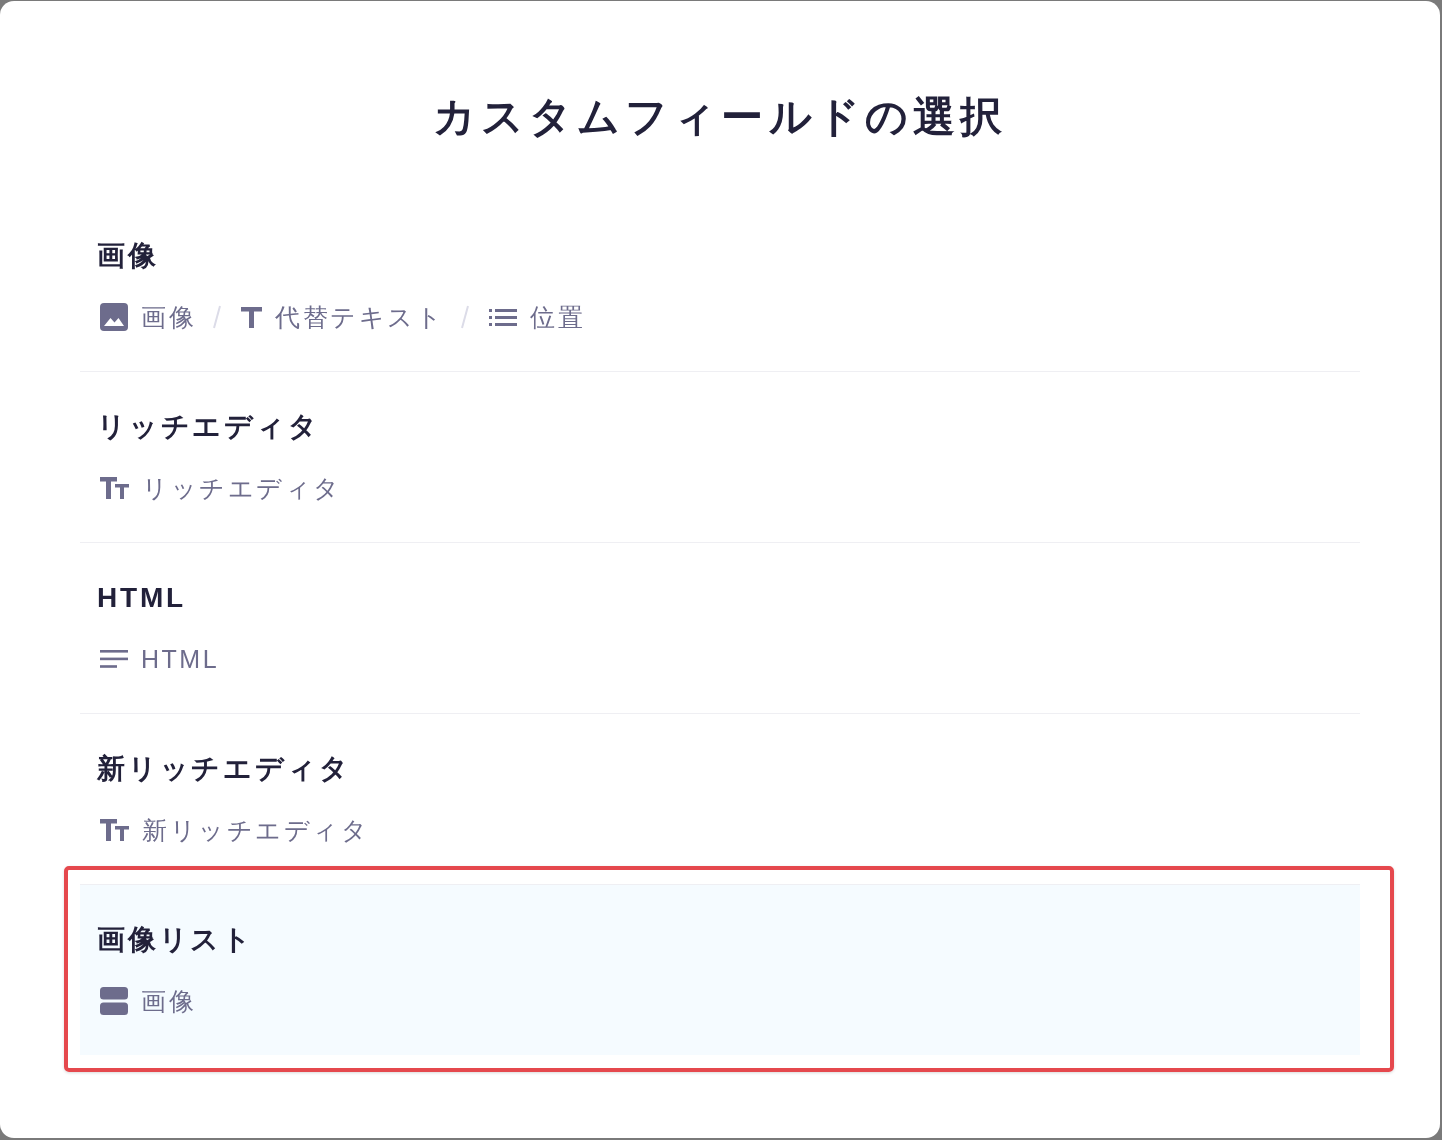 The height and width of the screenshot is (1140, 1442). Describe the element at coordinates (255, 830) in the screenshot. I see `field-label: 新リッチエディタ` at that location.